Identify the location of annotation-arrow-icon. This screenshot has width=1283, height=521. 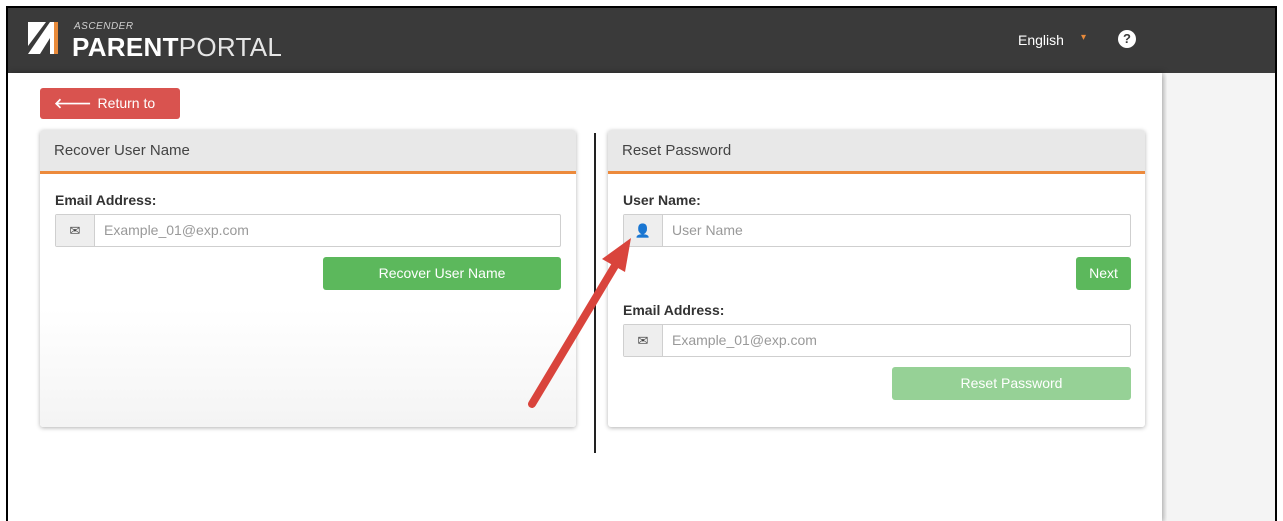
(579, 323).